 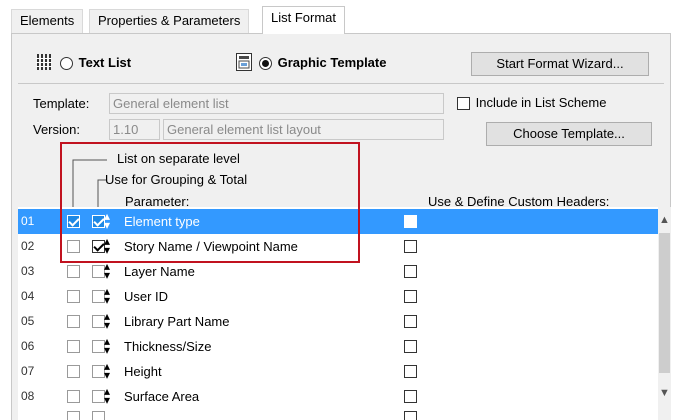 I want to click on row-number: 03, so click(x=28, y=271).